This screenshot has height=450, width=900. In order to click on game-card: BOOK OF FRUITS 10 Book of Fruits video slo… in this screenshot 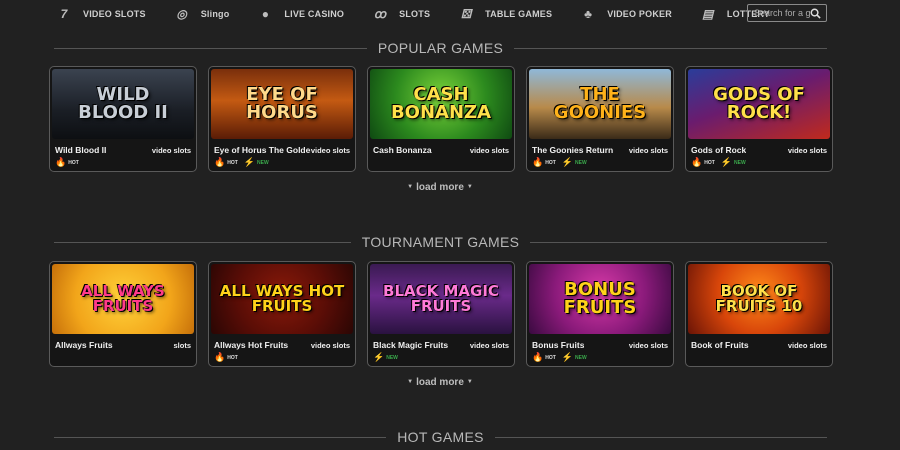, I will do `click(759, 314)`.